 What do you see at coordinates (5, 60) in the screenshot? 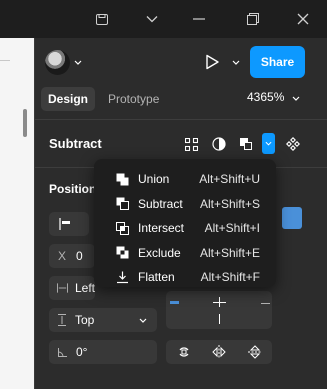
I see `canvas-ruler-tick` at bounding box center [5, 60].